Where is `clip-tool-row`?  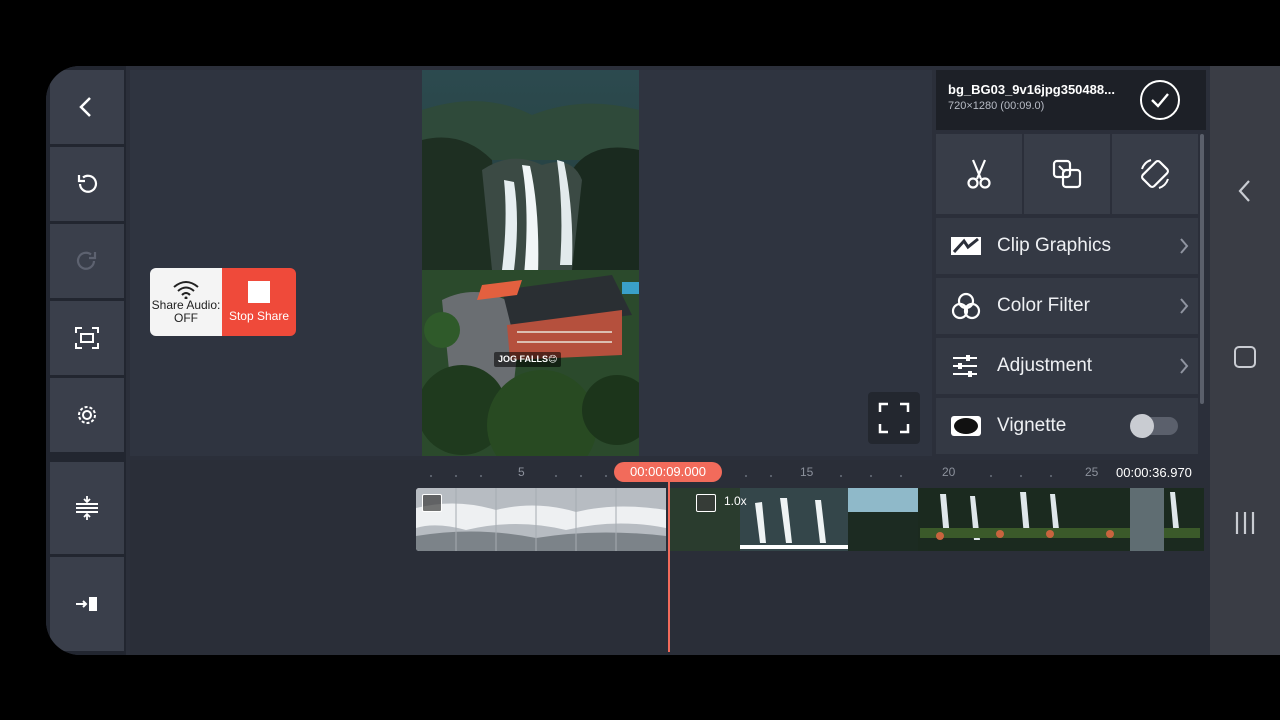
clip-tool-row is located at coordinates (1067, 174).